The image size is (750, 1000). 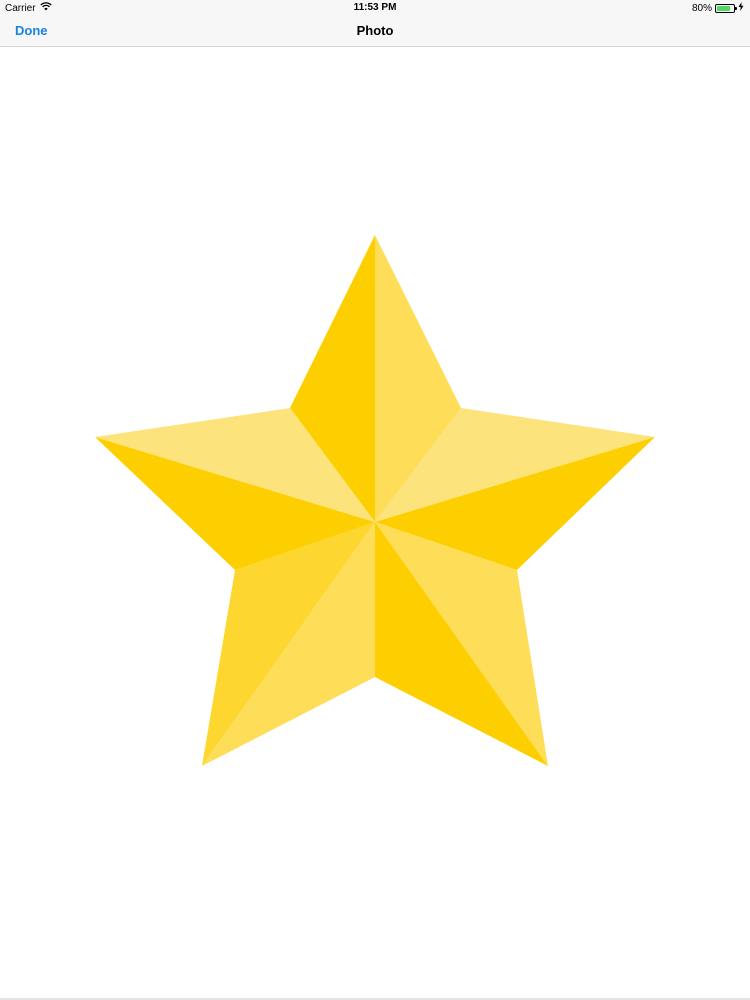 I want to click on status-bar: Carrier 11:53 PM 80%, so click(x=375, y=7).